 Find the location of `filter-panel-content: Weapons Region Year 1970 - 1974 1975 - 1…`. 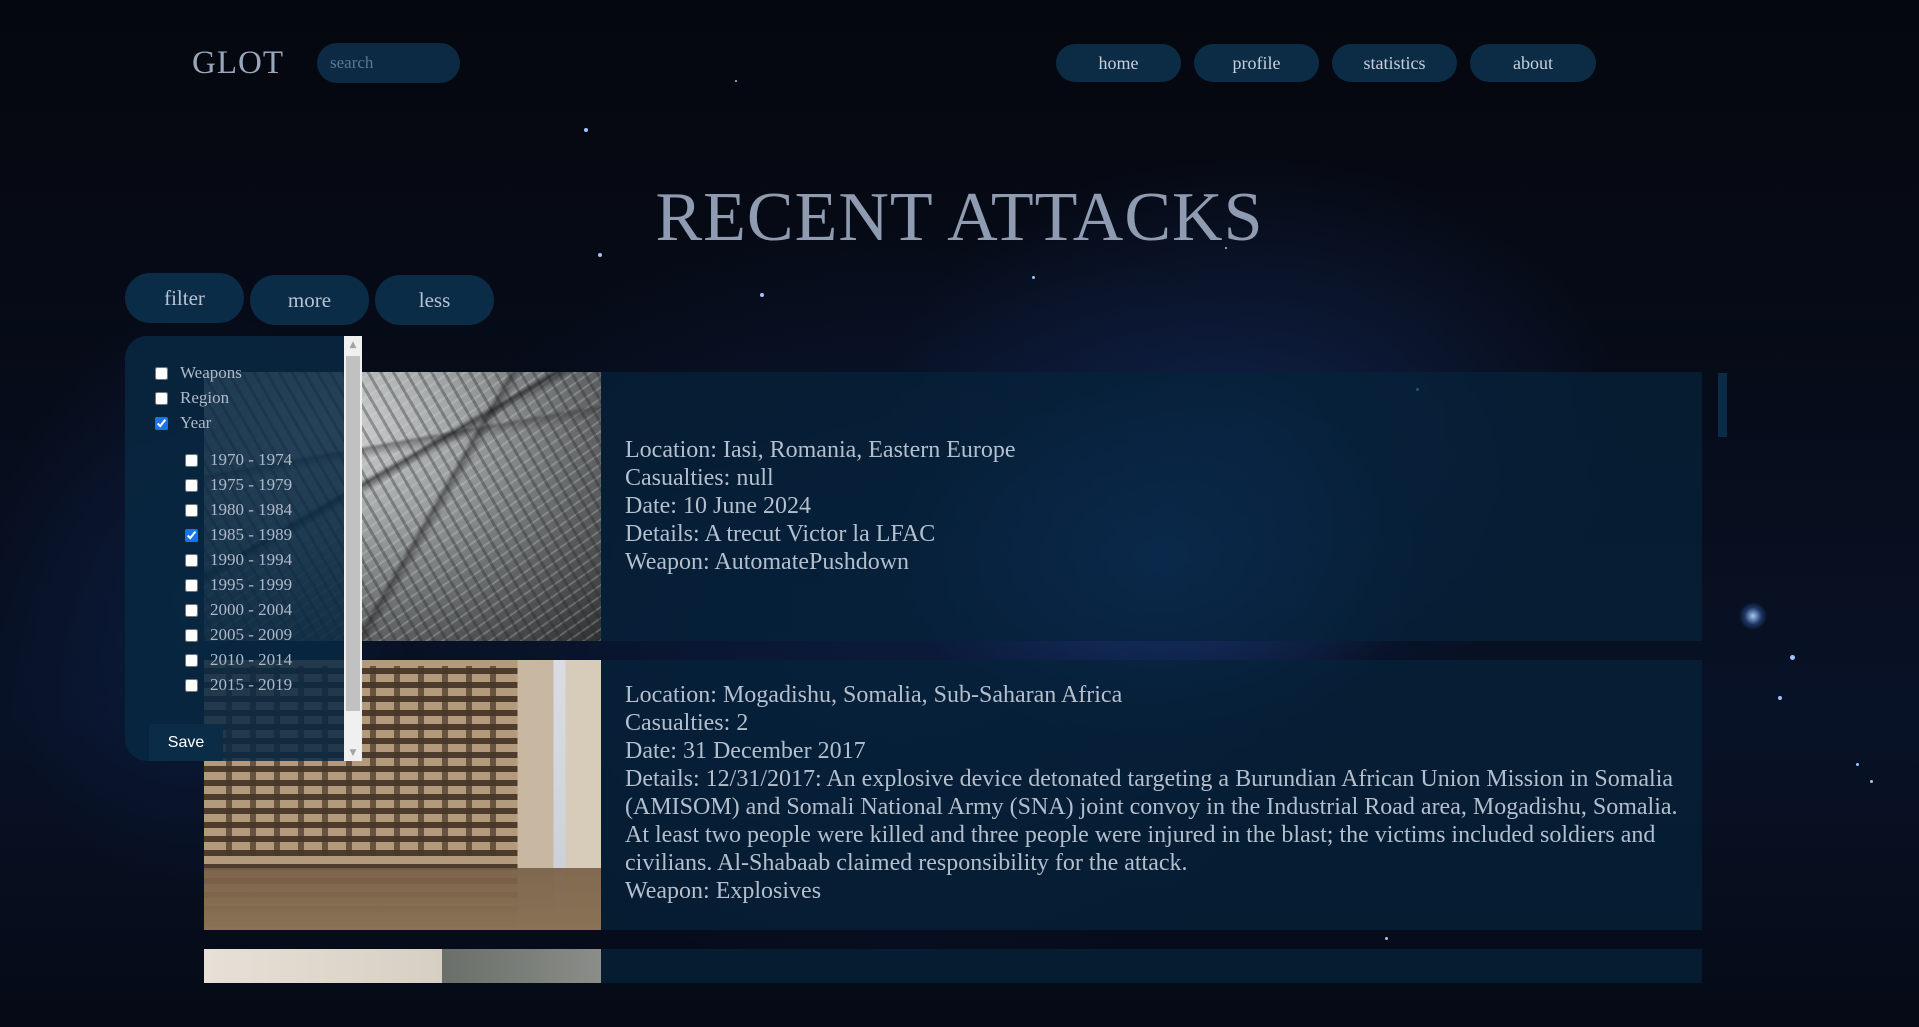

filter-panel-content: Weapons Region Year 1970 - 1974 1975 - 1… is located at coordinates (234, 548).